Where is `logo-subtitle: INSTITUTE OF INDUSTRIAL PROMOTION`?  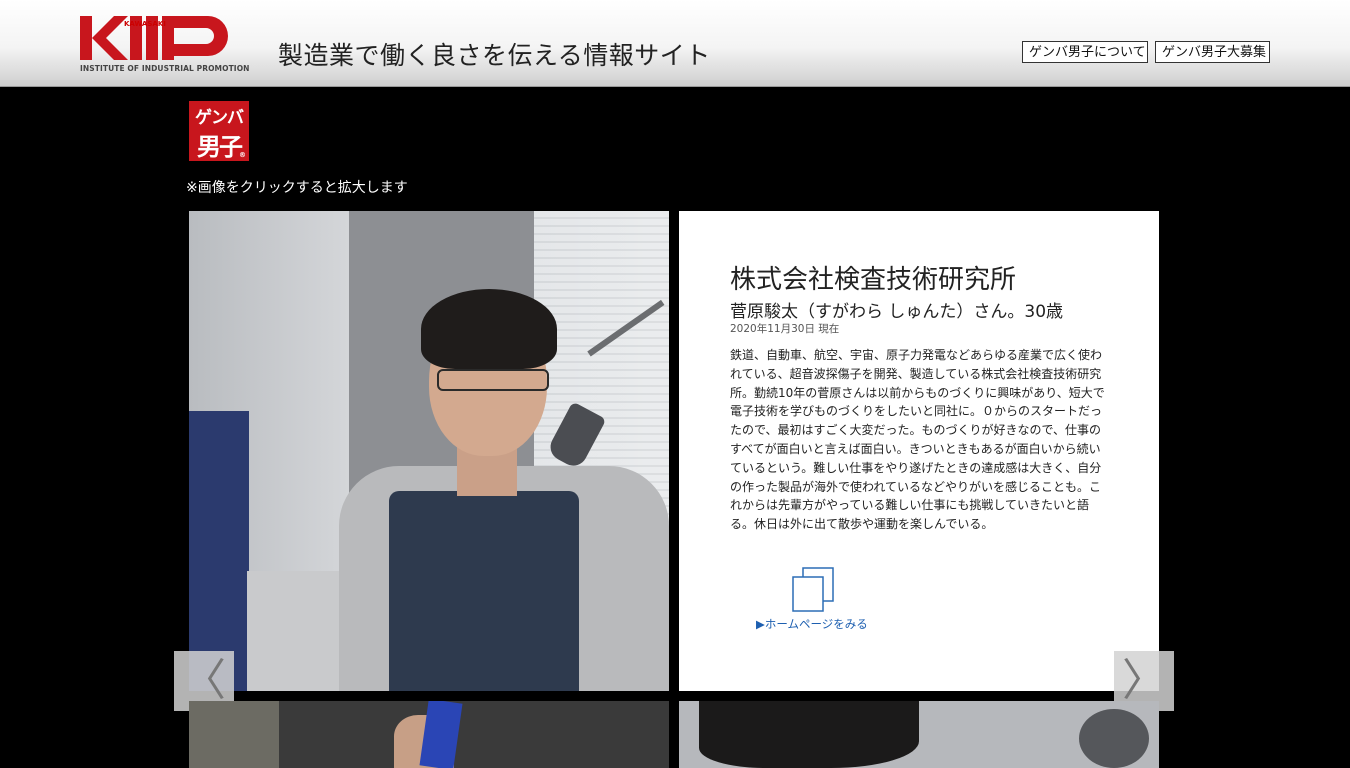
logo-subtitle: INSTITUTE OF INDUSTRIAL PROMOTION is located at coordinates (165, 68).